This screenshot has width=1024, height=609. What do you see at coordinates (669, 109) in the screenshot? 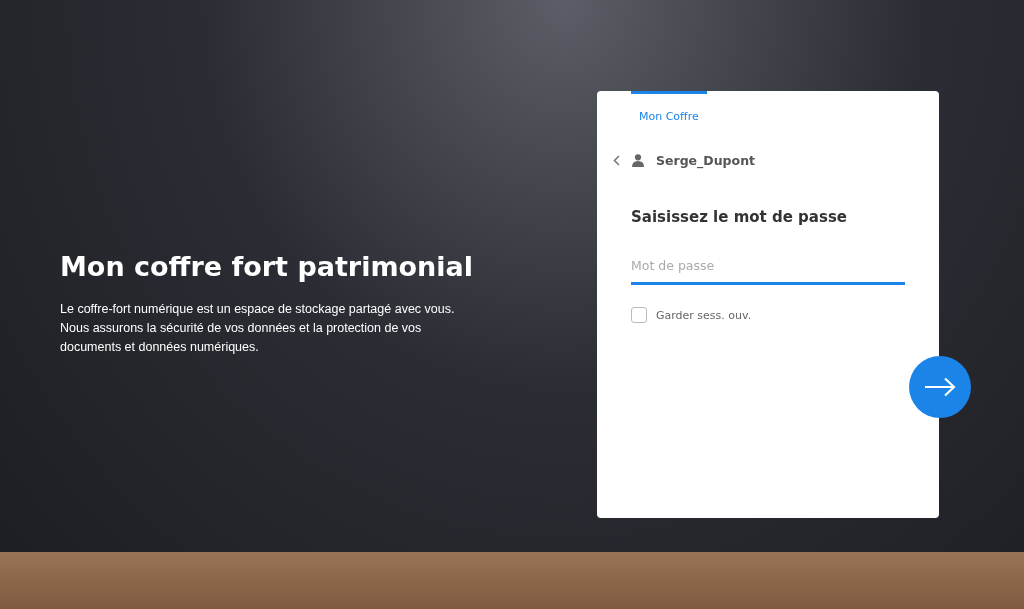
I see `tab: Mon Coffre` at bounding box center [669, 109].